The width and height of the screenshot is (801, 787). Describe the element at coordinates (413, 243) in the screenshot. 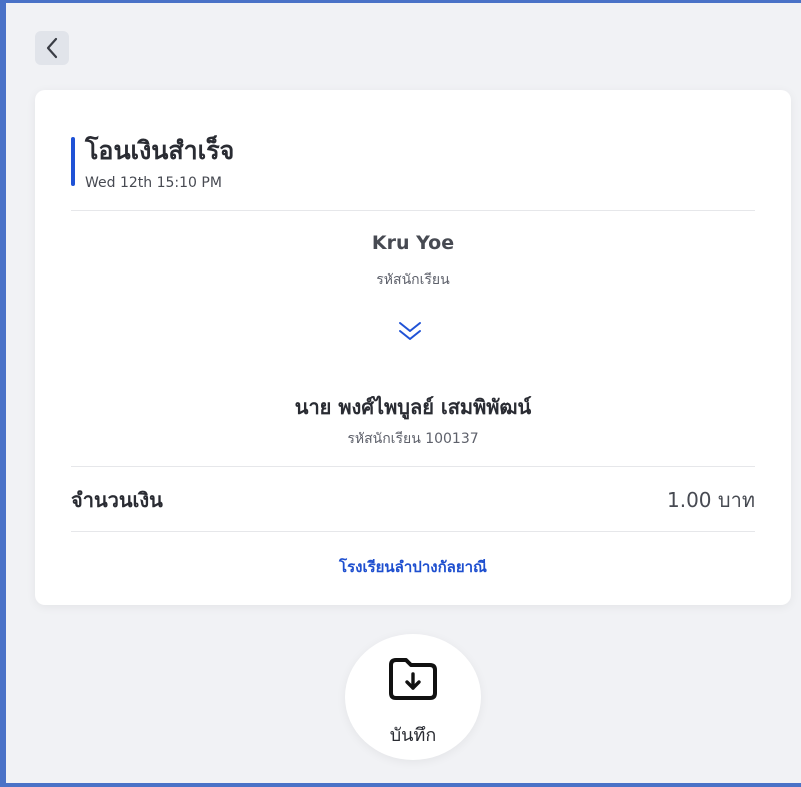

I see `sender-name: Kru Yoe` at that location.